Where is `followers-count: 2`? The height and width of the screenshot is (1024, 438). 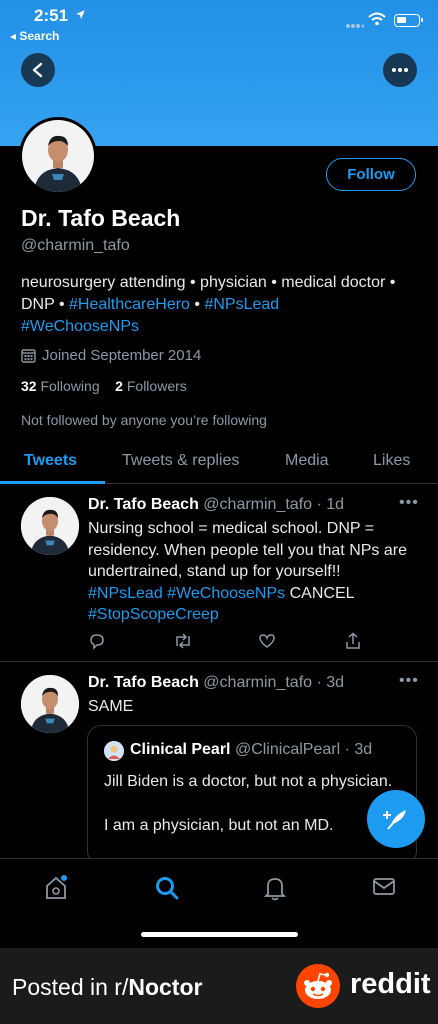 followers-count: 2 is located at coordinates (119, 386).